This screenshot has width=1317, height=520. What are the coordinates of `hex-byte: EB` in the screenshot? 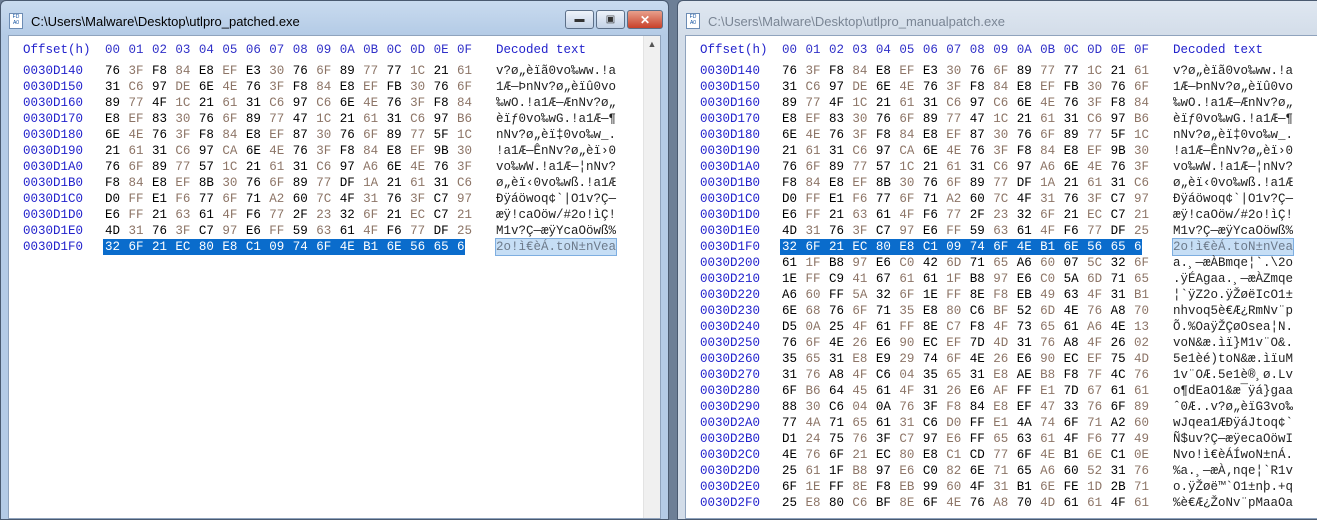 It's located at (909, 487).